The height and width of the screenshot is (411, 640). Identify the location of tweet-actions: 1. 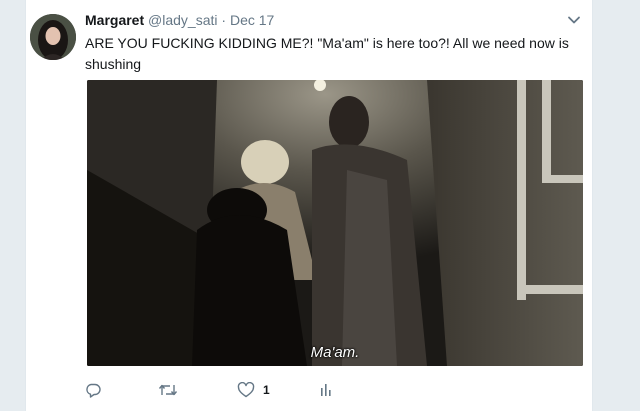
(235, 390).